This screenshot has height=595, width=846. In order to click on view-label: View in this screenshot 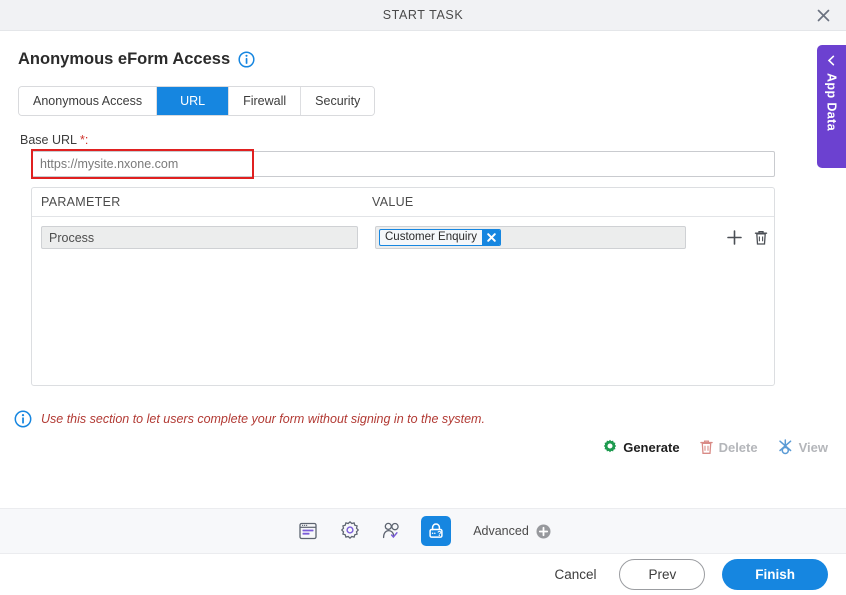, I will do `click(813, 447)`.